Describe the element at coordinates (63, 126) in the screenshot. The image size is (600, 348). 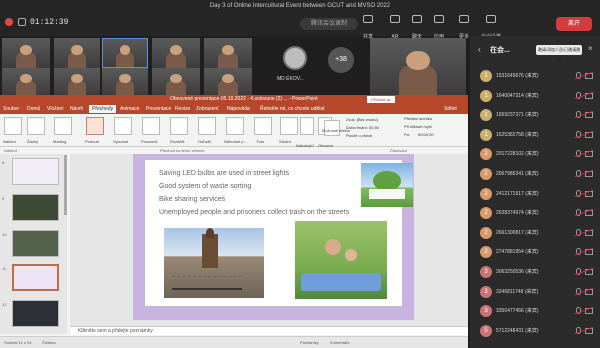
I see `transition-morph` at that location.